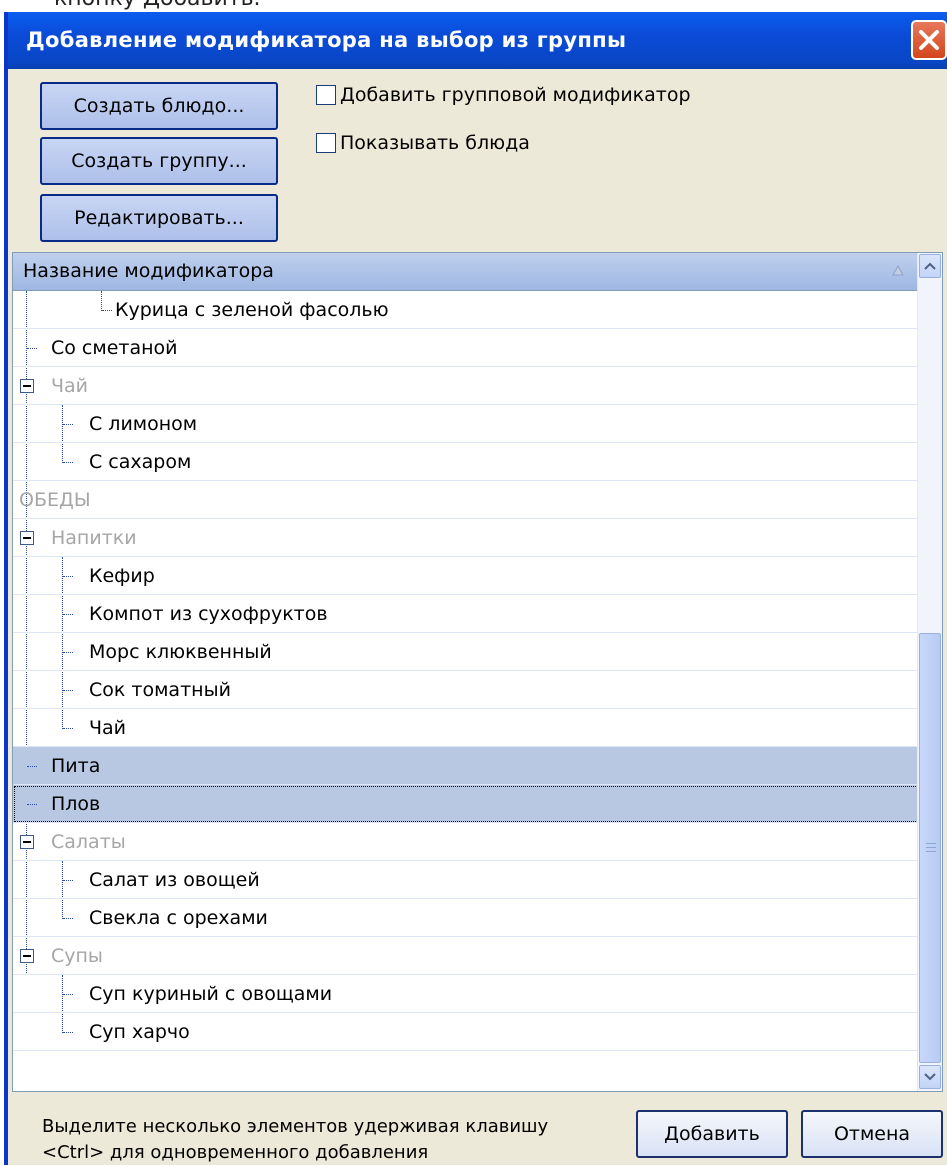  Describe the element at coordinates (114, 348) in the screenshot. I see `tree-row-label: Со сметаной` at that location.